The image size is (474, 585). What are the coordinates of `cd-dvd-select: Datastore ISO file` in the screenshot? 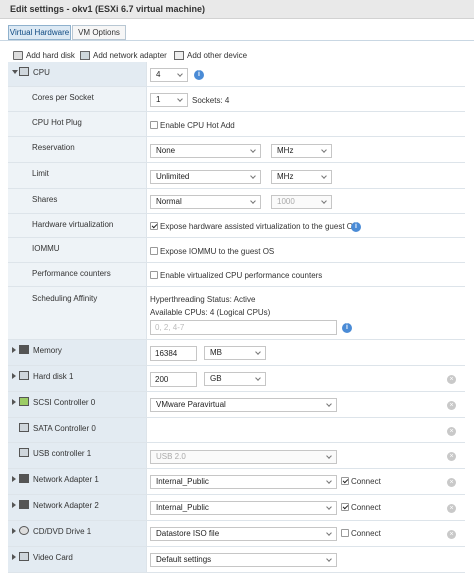 It's located at (243, 534).